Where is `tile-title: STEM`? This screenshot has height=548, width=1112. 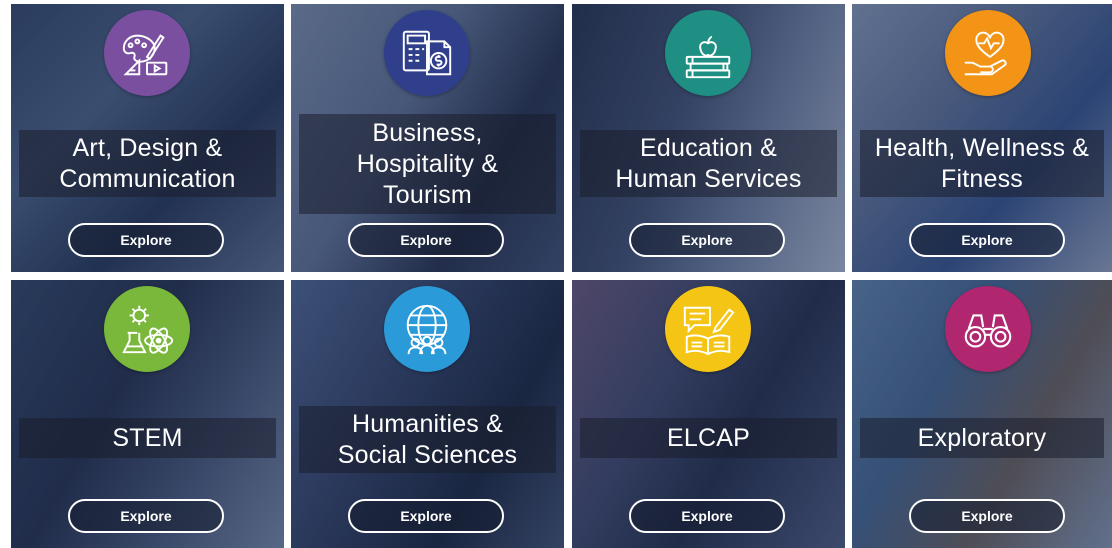 tile-title: STEM is located at coordinates (147, 437).